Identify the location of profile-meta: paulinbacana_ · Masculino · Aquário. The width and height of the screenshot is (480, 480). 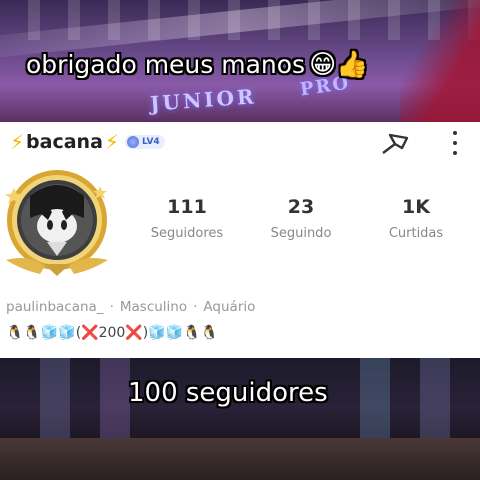
(130, 307).